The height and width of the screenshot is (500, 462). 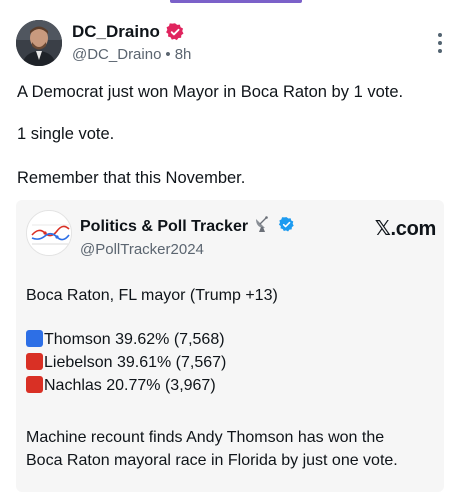 What do you see at coordinates (236, 44) in the screenshot?
I see `post-header: DC_Draino @DC_Draino • 8h` at bounding box center [236, 44].